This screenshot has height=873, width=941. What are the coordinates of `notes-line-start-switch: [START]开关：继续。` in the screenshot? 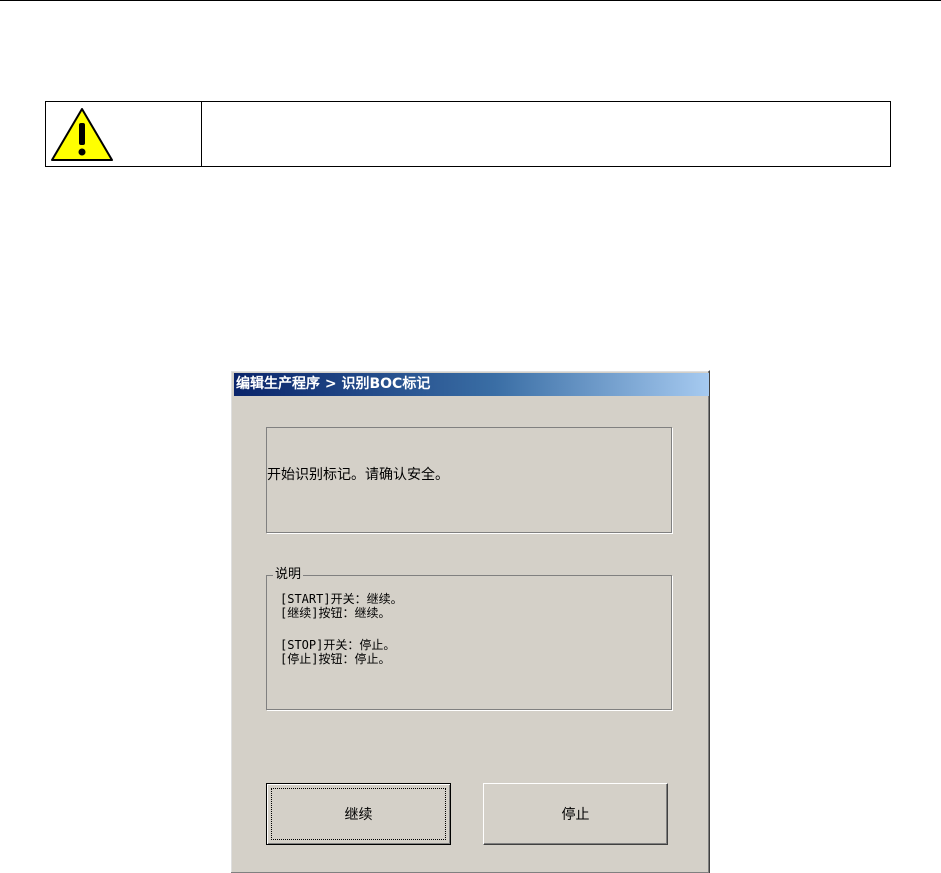 It's located at (341, 599).